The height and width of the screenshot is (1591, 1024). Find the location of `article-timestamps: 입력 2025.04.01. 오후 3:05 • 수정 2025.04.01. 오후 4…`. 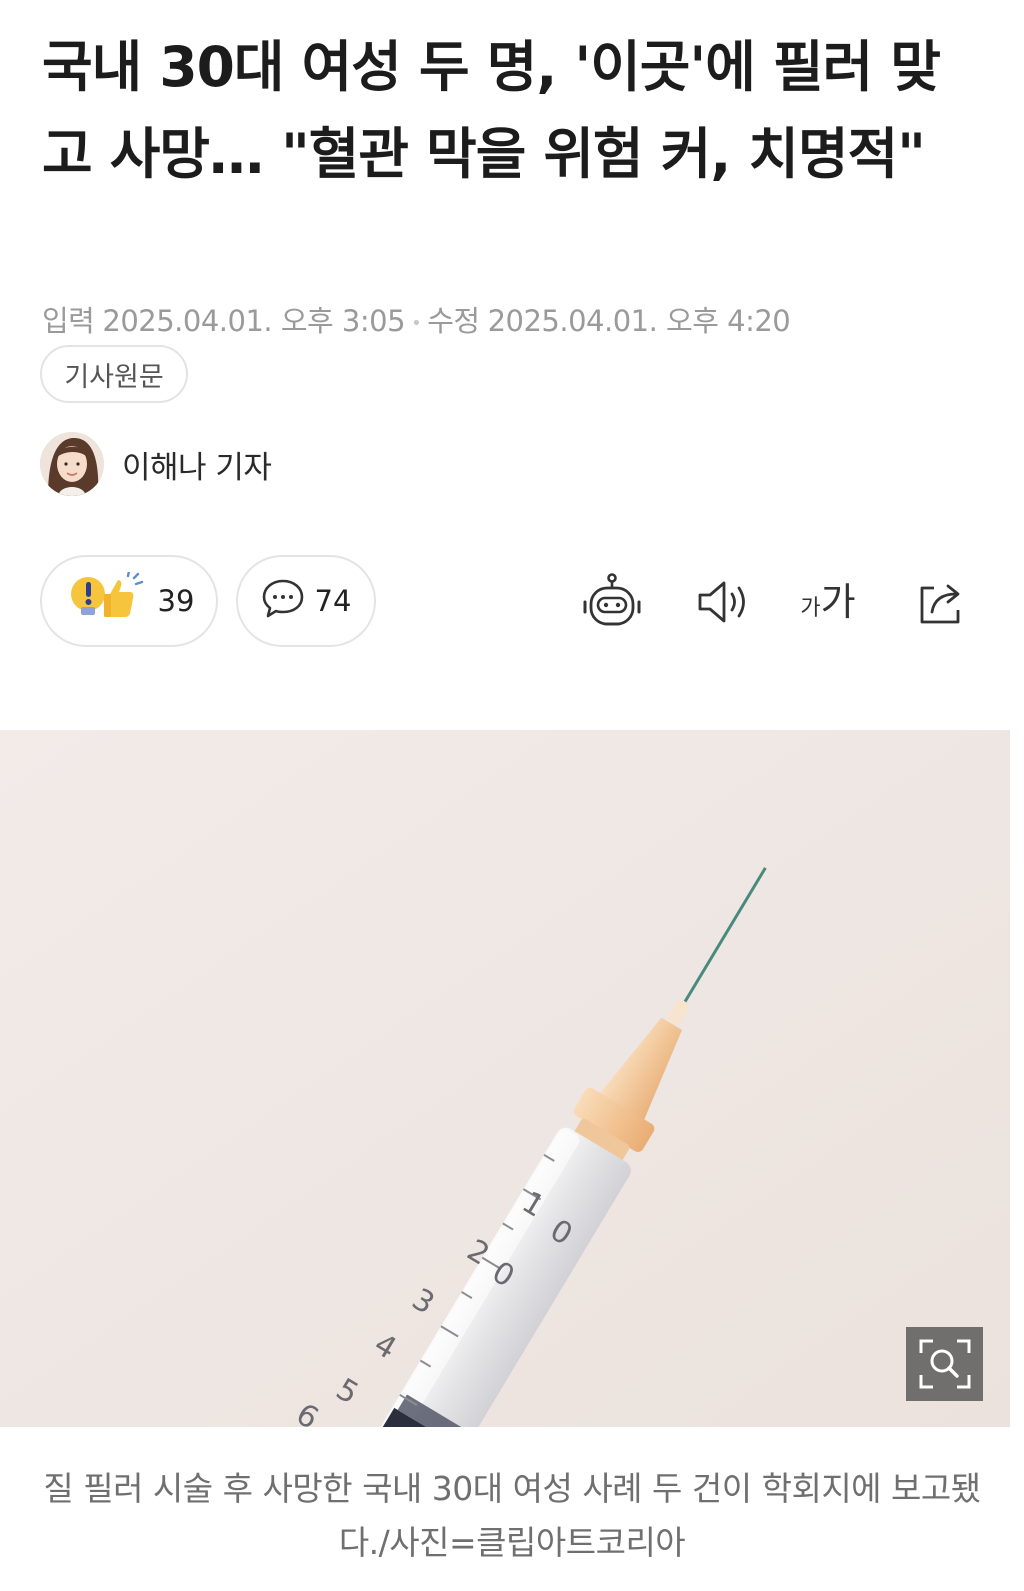

article-timestamps: 입력 2025.04.01. 오후 3:05 • 수정 2025.04.01. 오후 4… is located at coordinates (416, 319).